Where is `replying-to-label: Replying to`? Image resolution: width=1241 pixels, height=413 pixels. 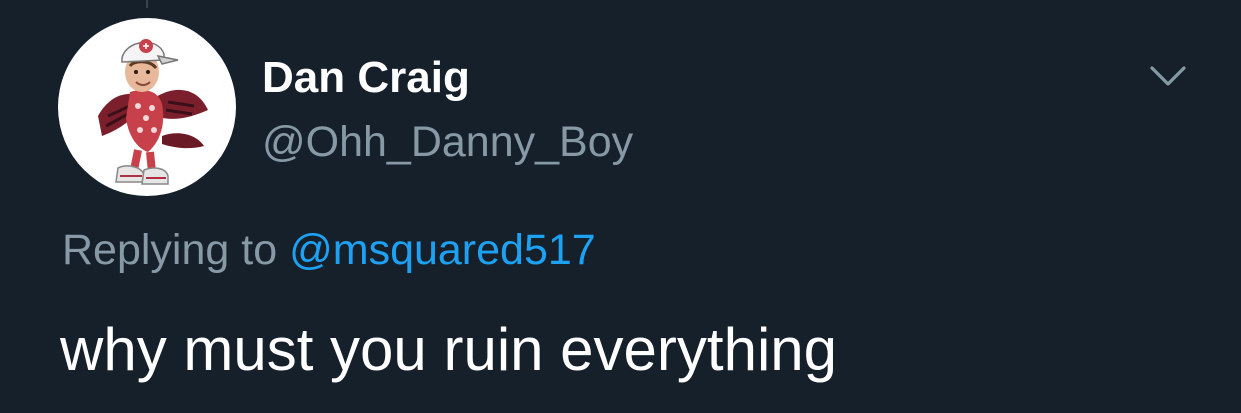
replying-to-label: Replying to is located at coordinates (170, 250).